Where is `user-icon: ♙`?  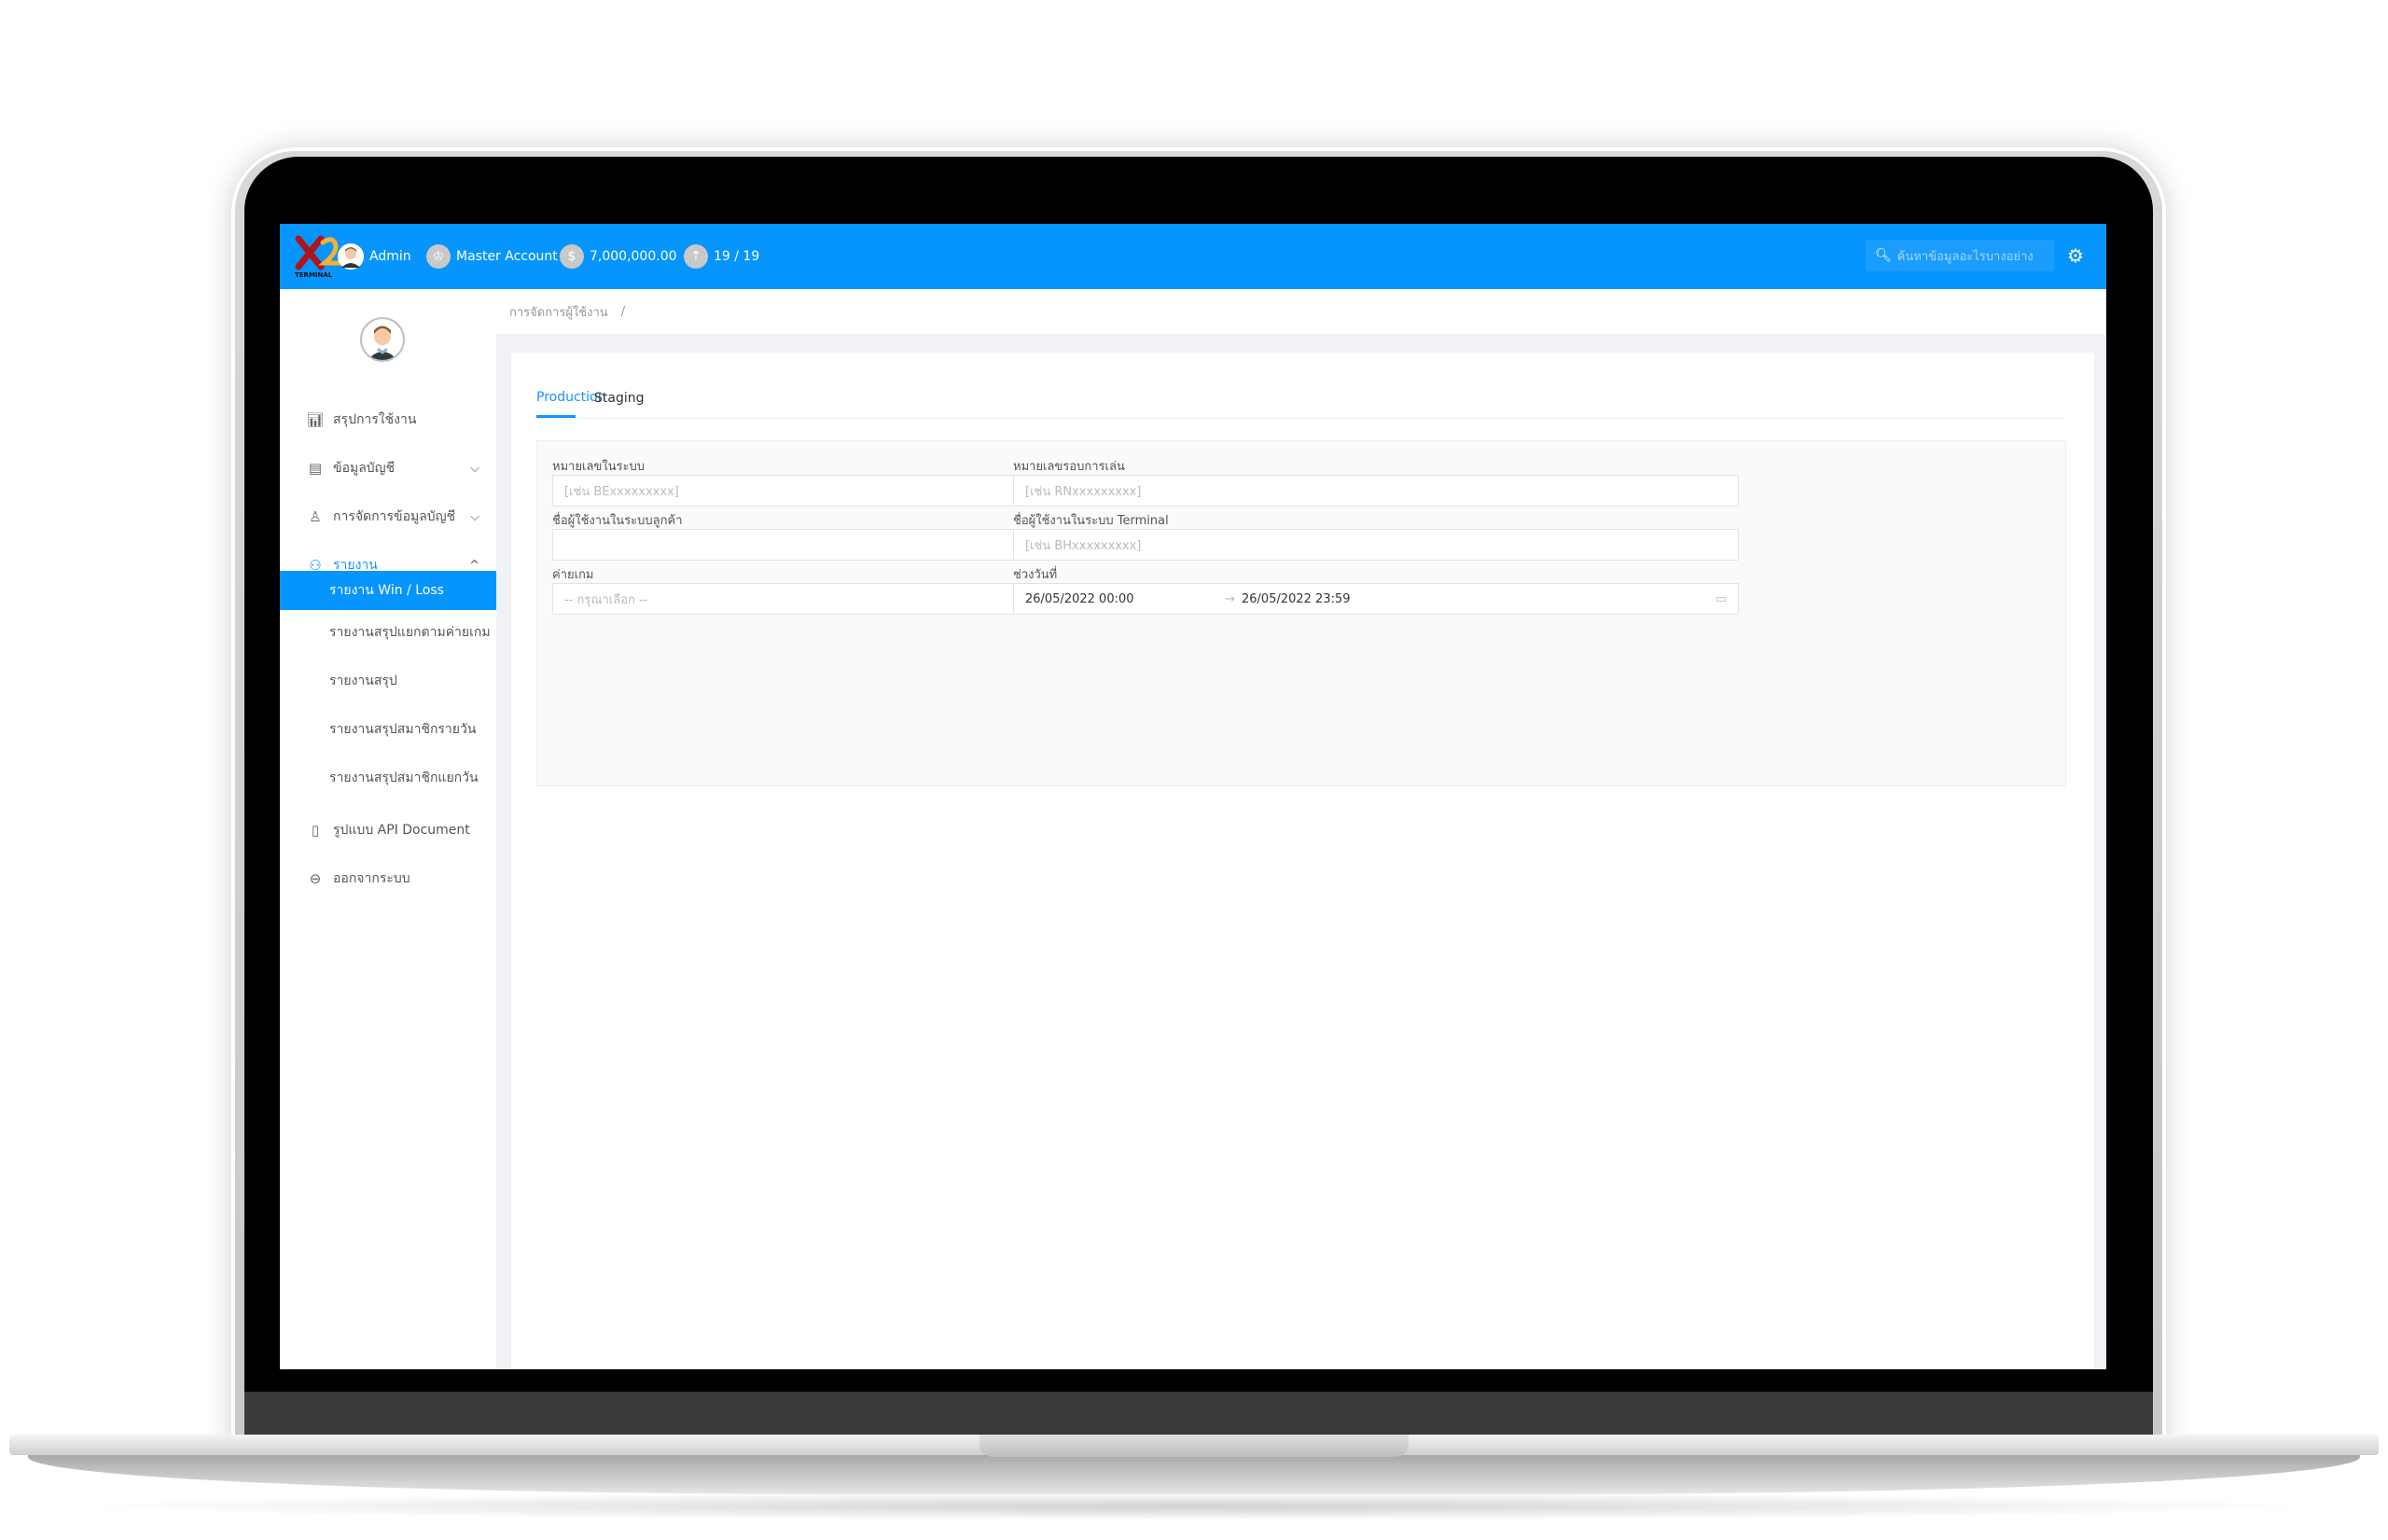 user-icon: ♙ is located at coordinates (315, 516).